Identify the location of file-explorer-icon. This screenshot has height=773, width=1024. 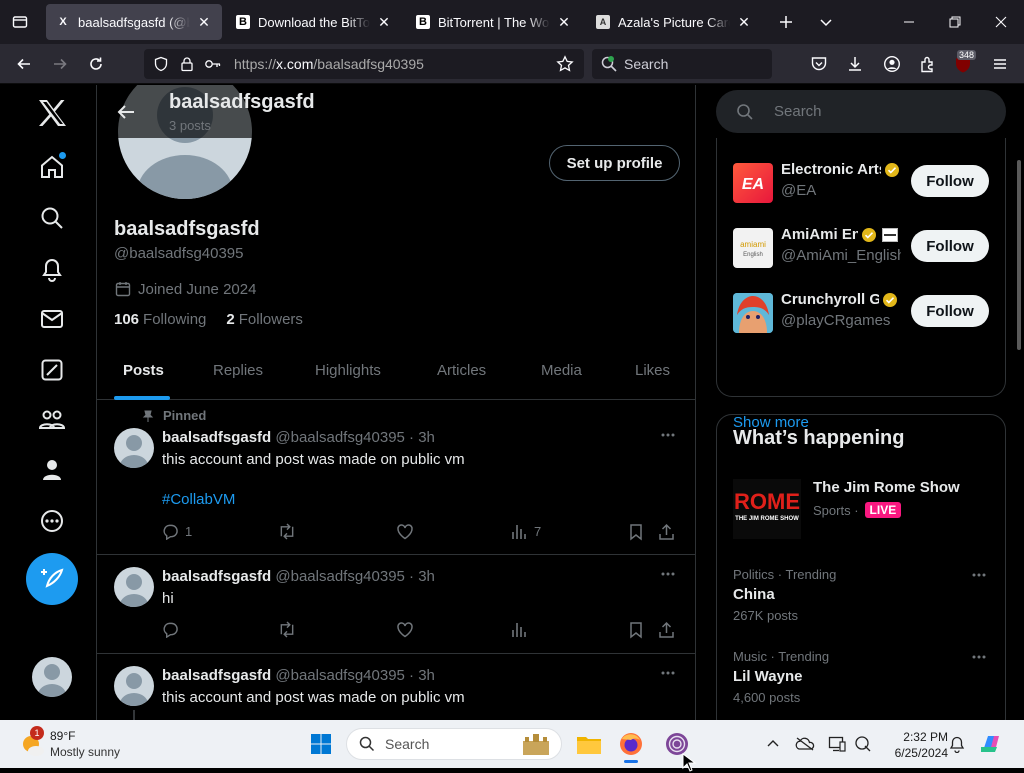
(589, 744).